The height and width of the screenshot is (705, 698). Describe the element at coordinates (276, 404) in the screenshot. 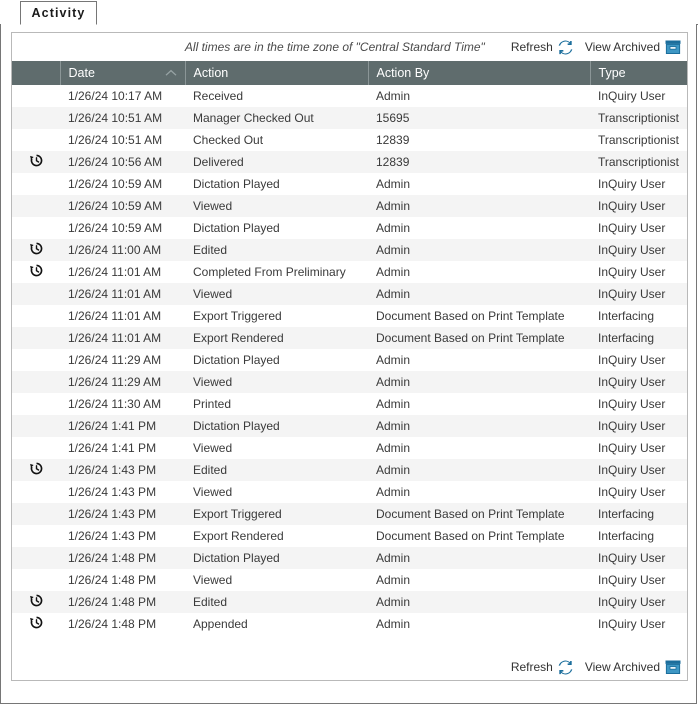

I see `cell-action: Printed` at that location.